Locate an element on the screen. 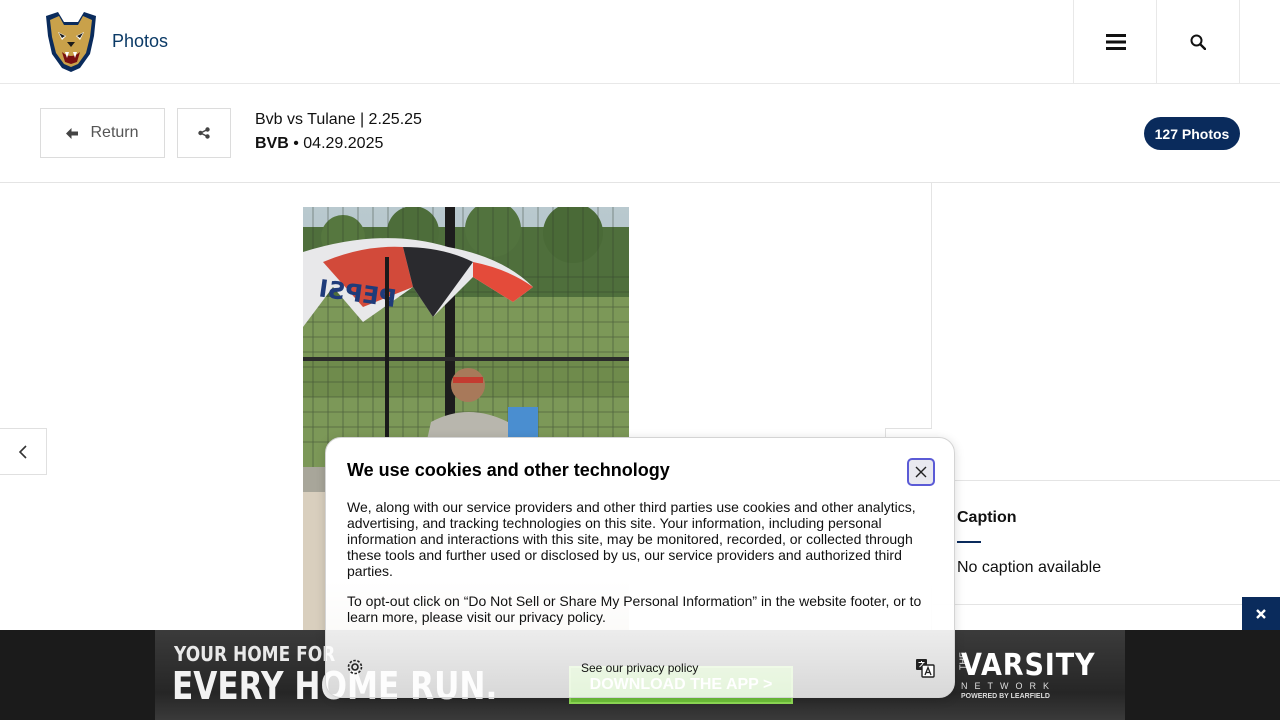 The width and height of the screenshot is (1280, 720). photo-count-badge: 127 Photos is located at coordinates (1192, 133).